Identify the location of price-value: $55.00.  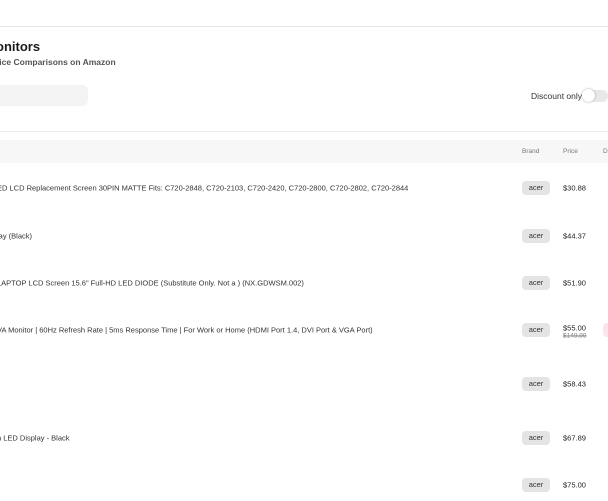
(574, 328).